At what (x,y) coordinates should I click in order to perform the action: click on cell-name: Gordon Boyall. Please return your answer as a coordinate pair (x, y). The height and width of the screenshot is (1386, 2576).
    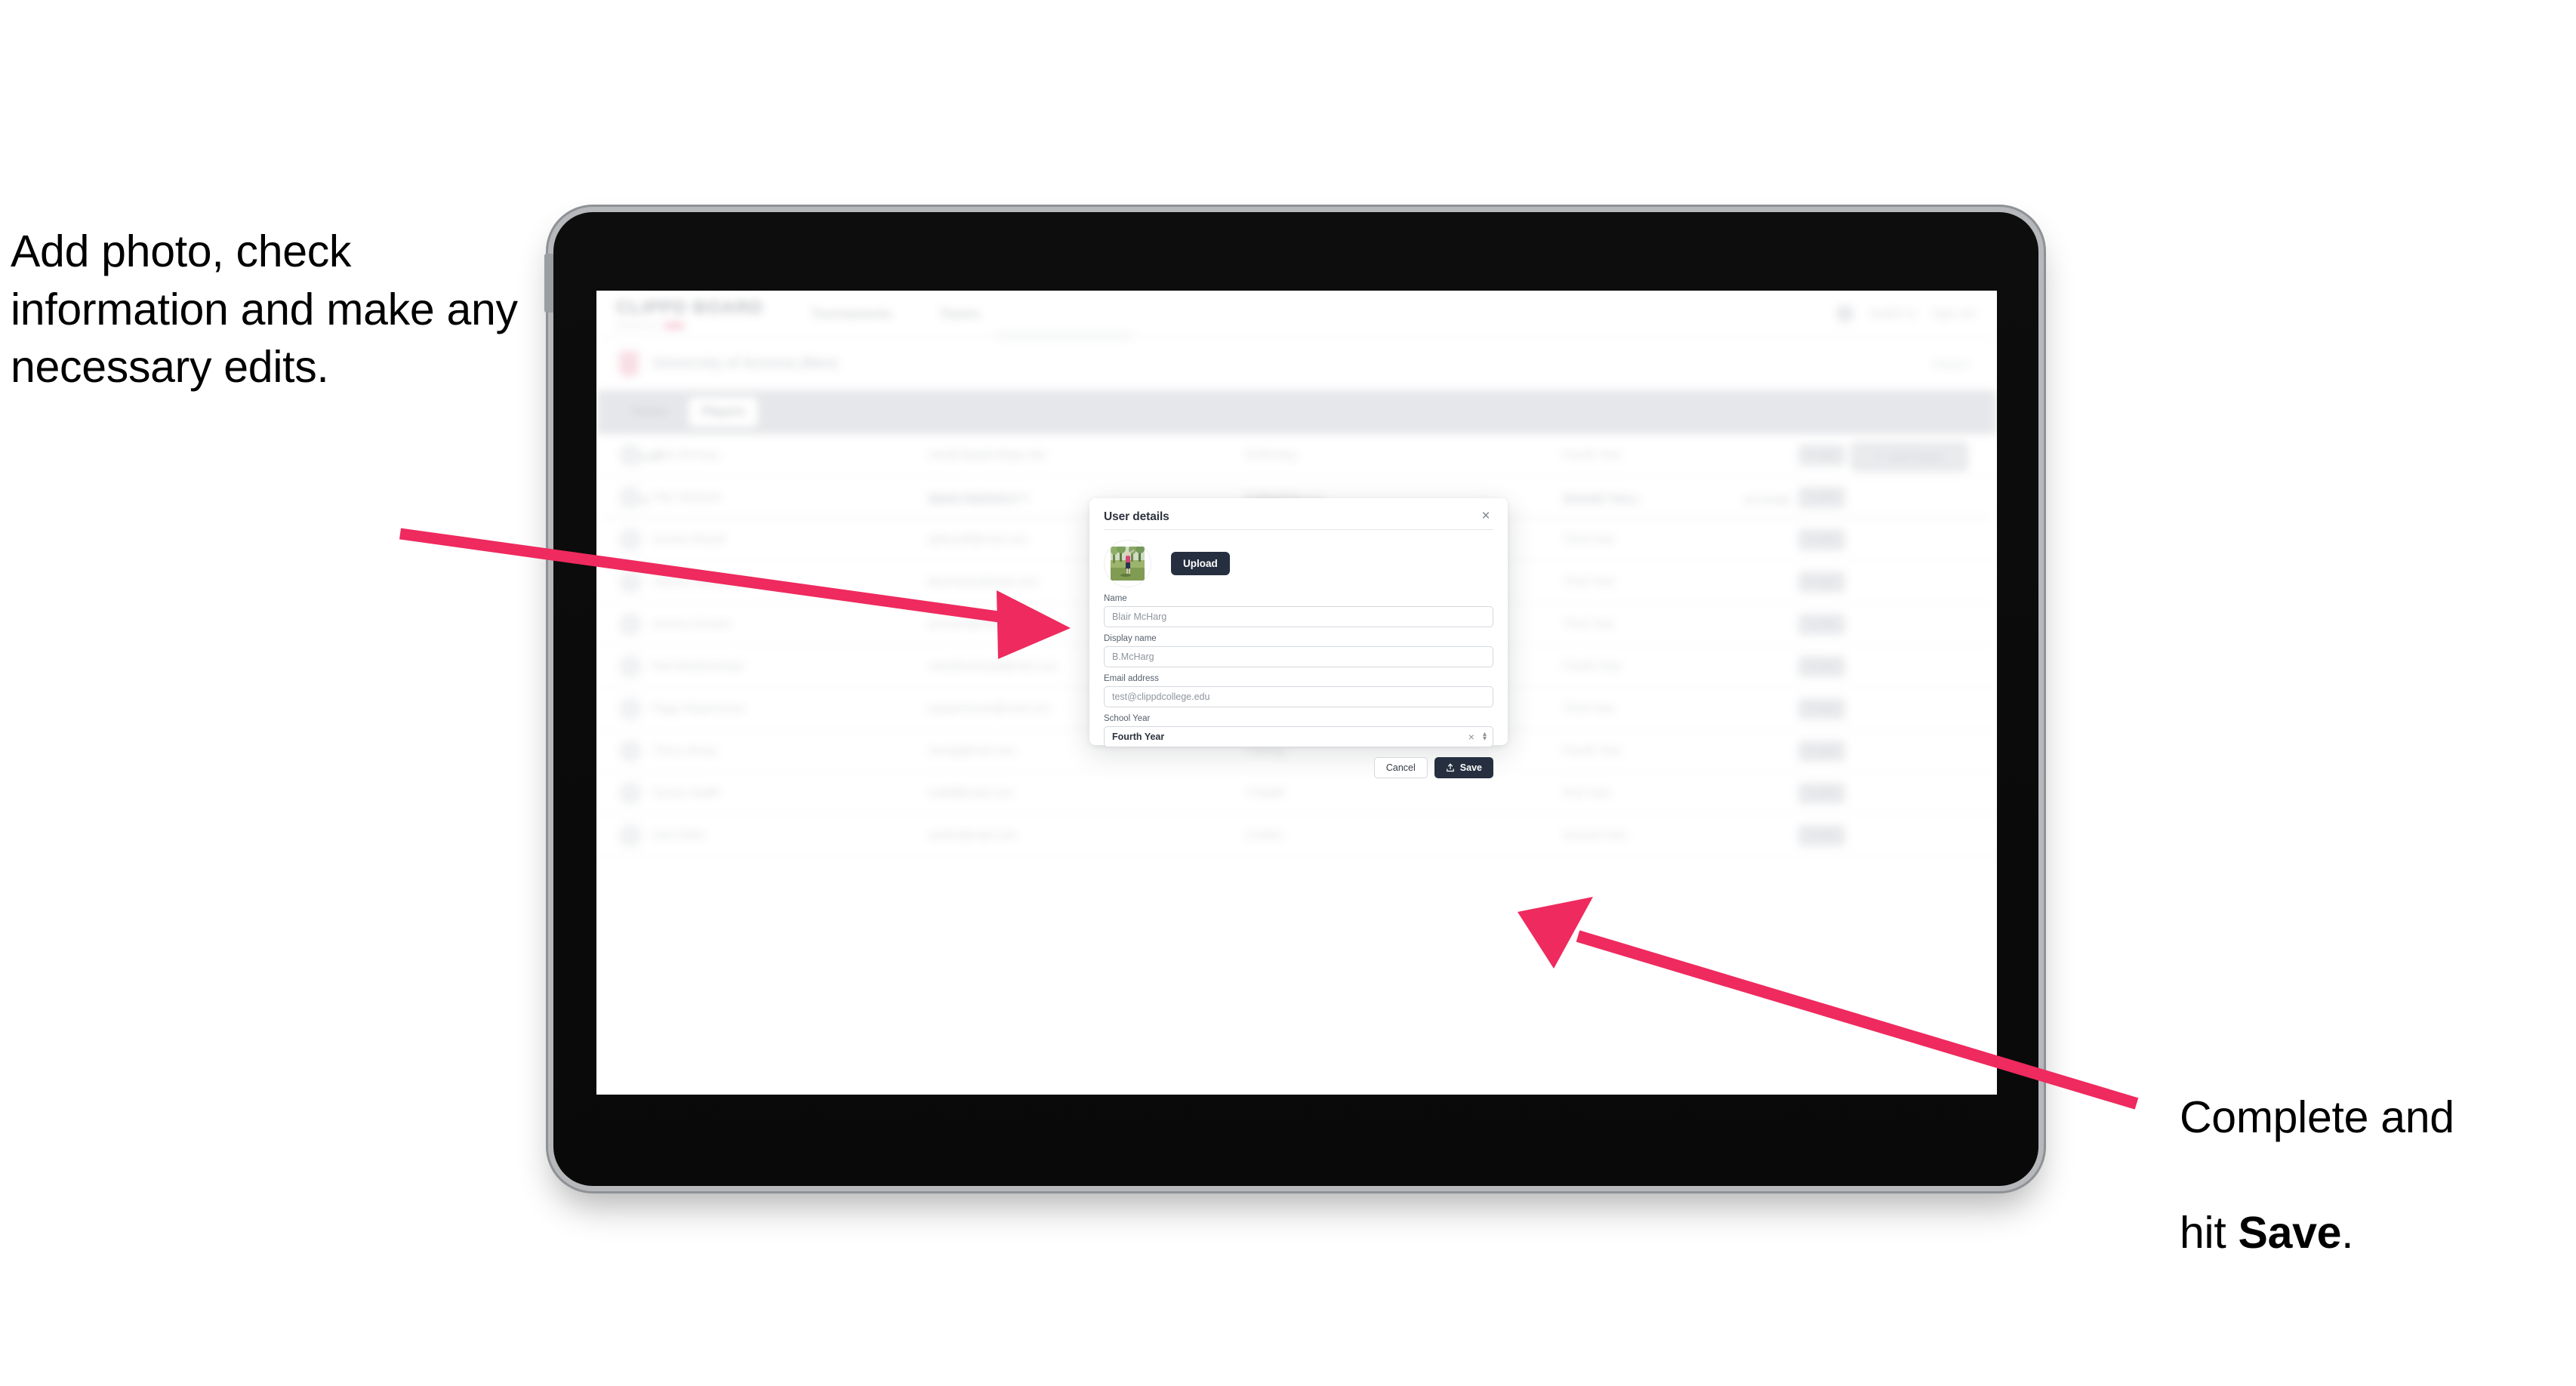
    Looking at the image, I should click on (774, 539).